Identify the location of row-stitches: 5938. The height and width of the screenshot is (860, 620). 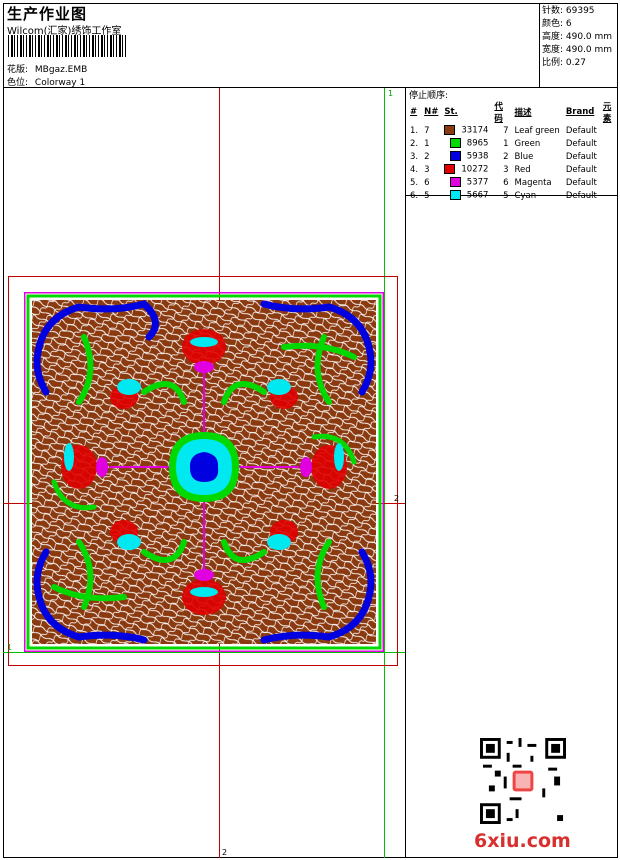
(466, 156).